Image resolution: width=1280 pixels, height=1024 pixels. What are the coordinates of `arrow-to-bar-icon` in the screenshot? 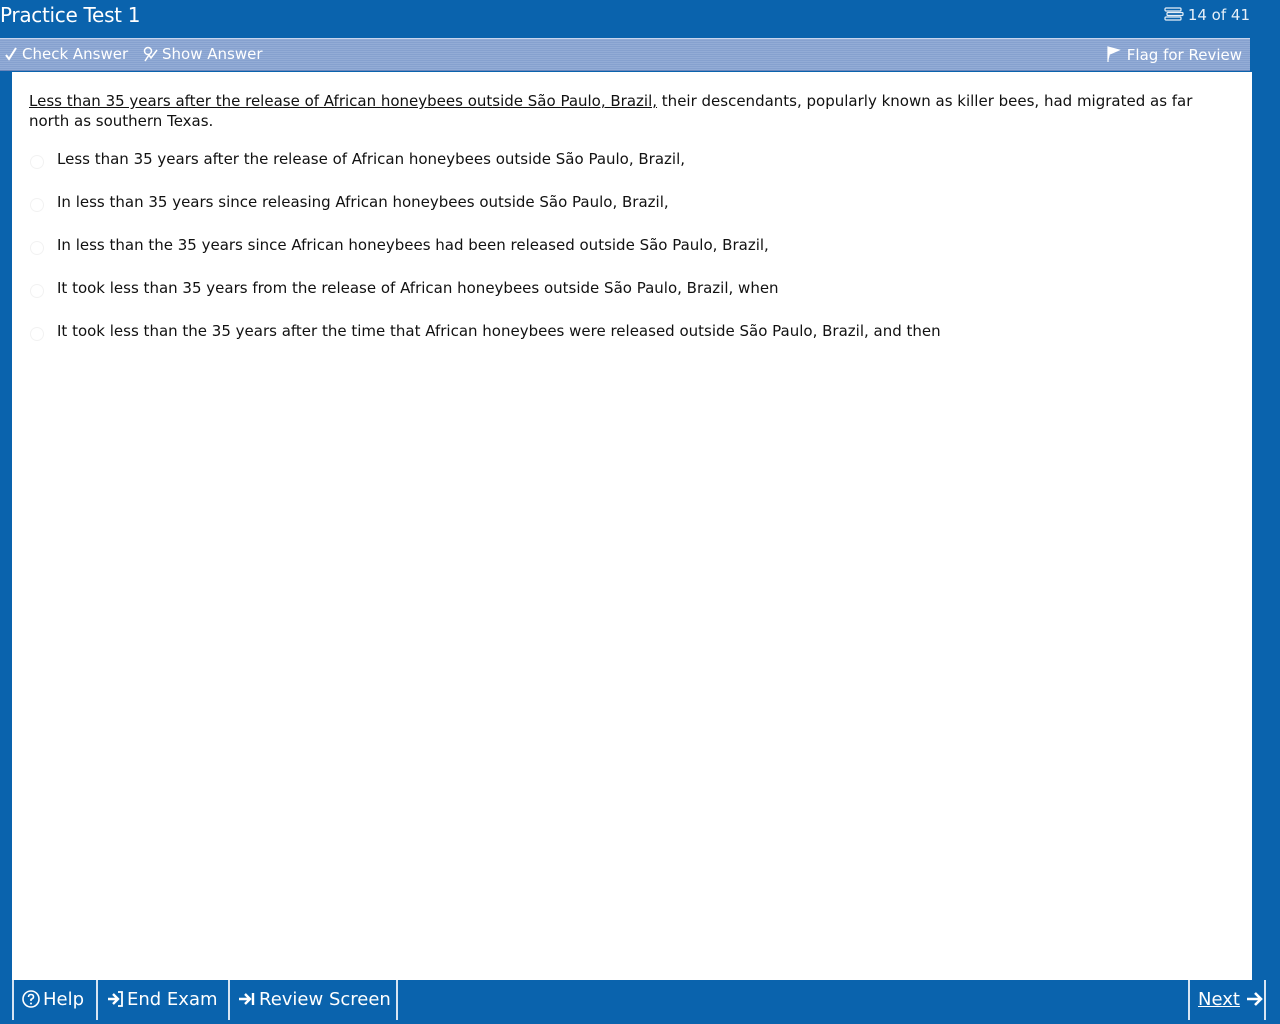 It's located at (247, 1003).